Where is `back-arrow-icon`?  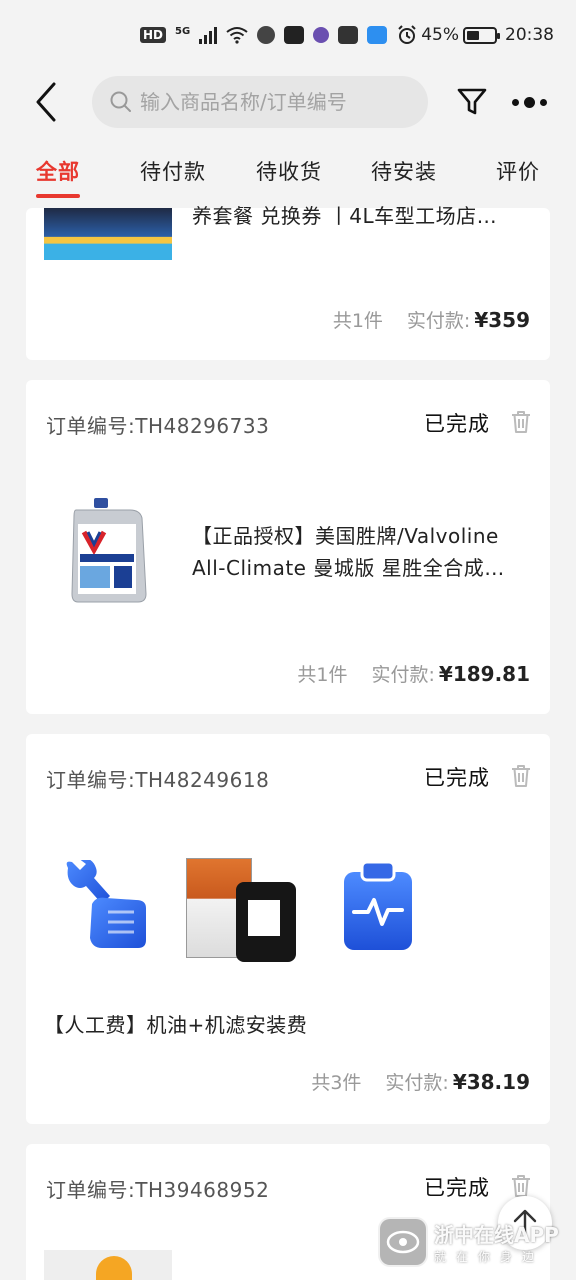
back-arrow-icon is located at coordinates (46, 102).